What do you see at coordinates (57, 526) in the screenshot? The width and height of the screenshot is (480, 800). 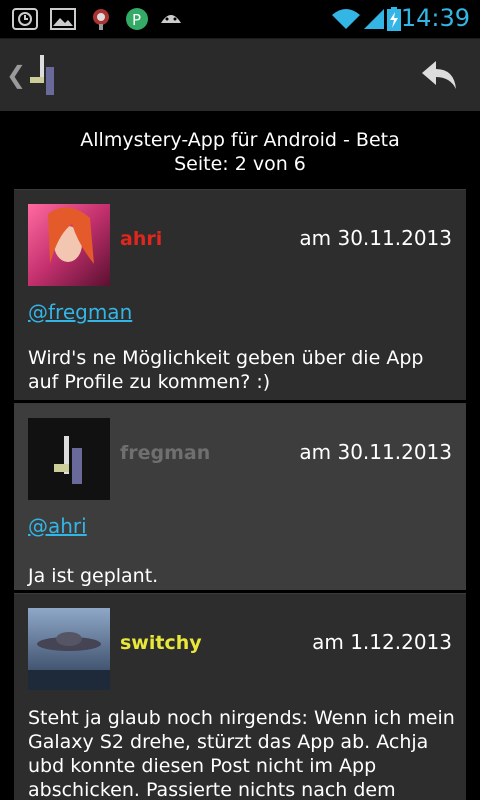 I see `mention-link: @ahri` at bounding box center [57, 526].